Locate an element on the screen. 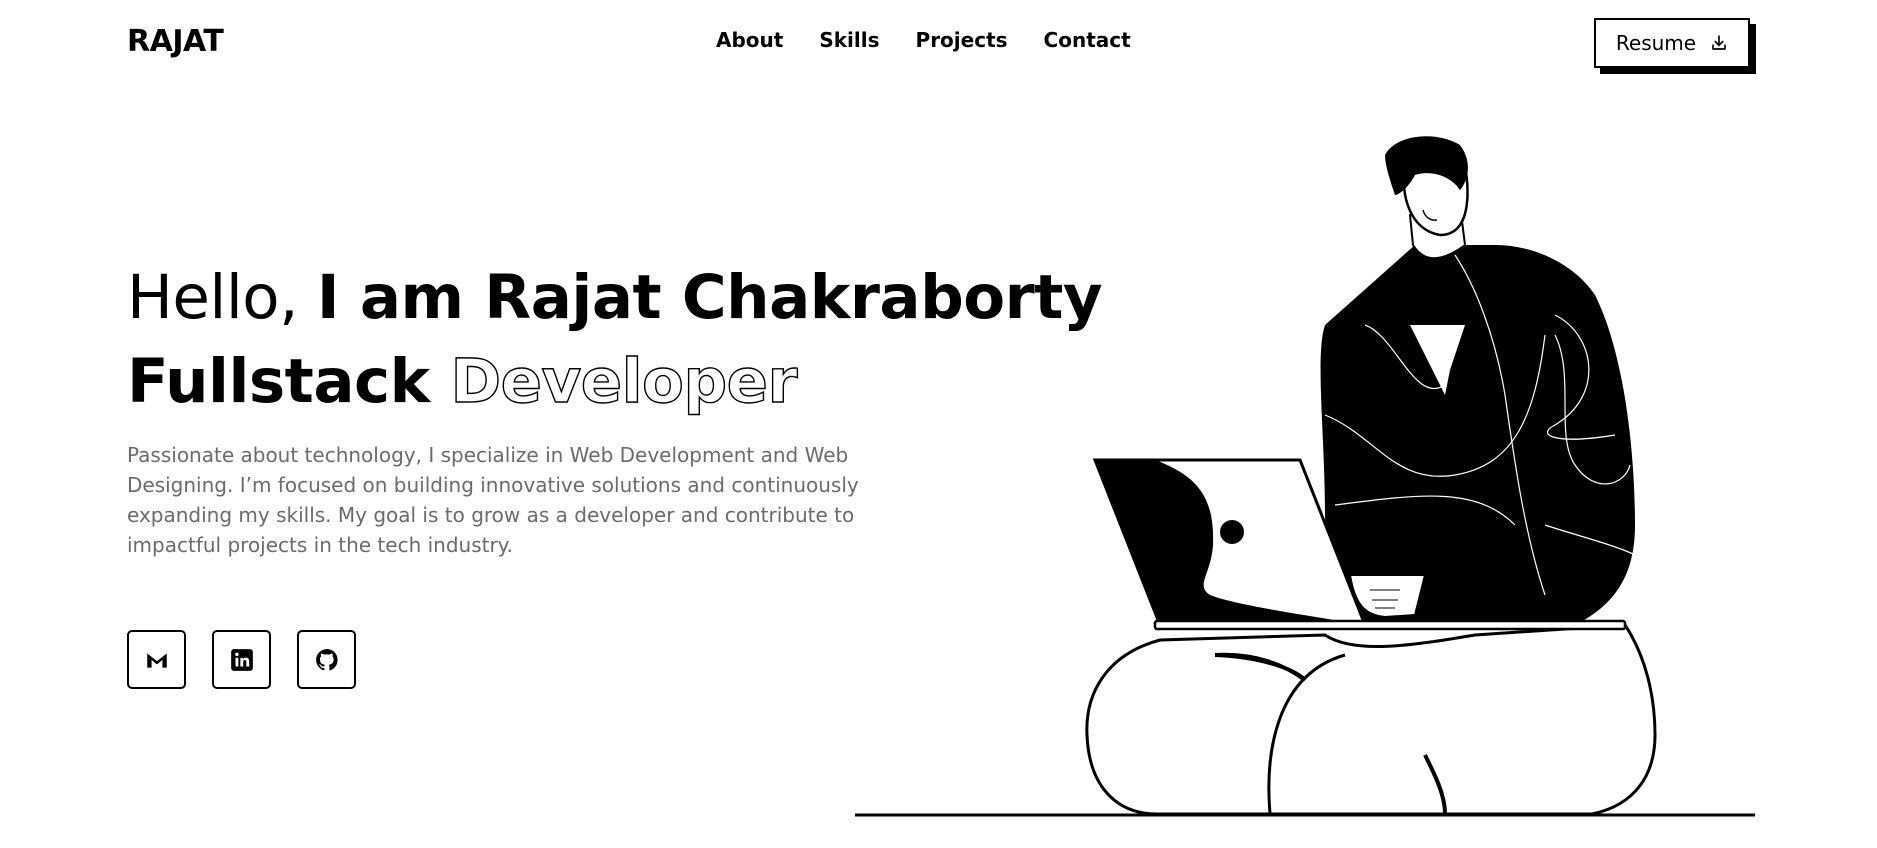 Image resolution: width=1877 pixels, height=848 pixels. gmail-icon is located at coordinates (156, 660).